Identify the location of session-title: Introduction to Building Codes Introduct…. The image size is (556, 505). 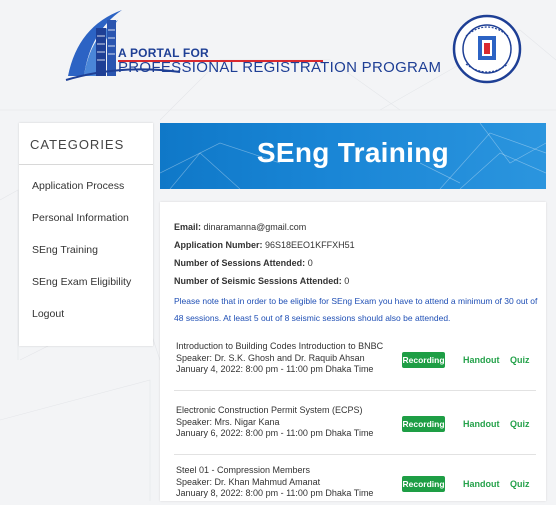
(280, 346).